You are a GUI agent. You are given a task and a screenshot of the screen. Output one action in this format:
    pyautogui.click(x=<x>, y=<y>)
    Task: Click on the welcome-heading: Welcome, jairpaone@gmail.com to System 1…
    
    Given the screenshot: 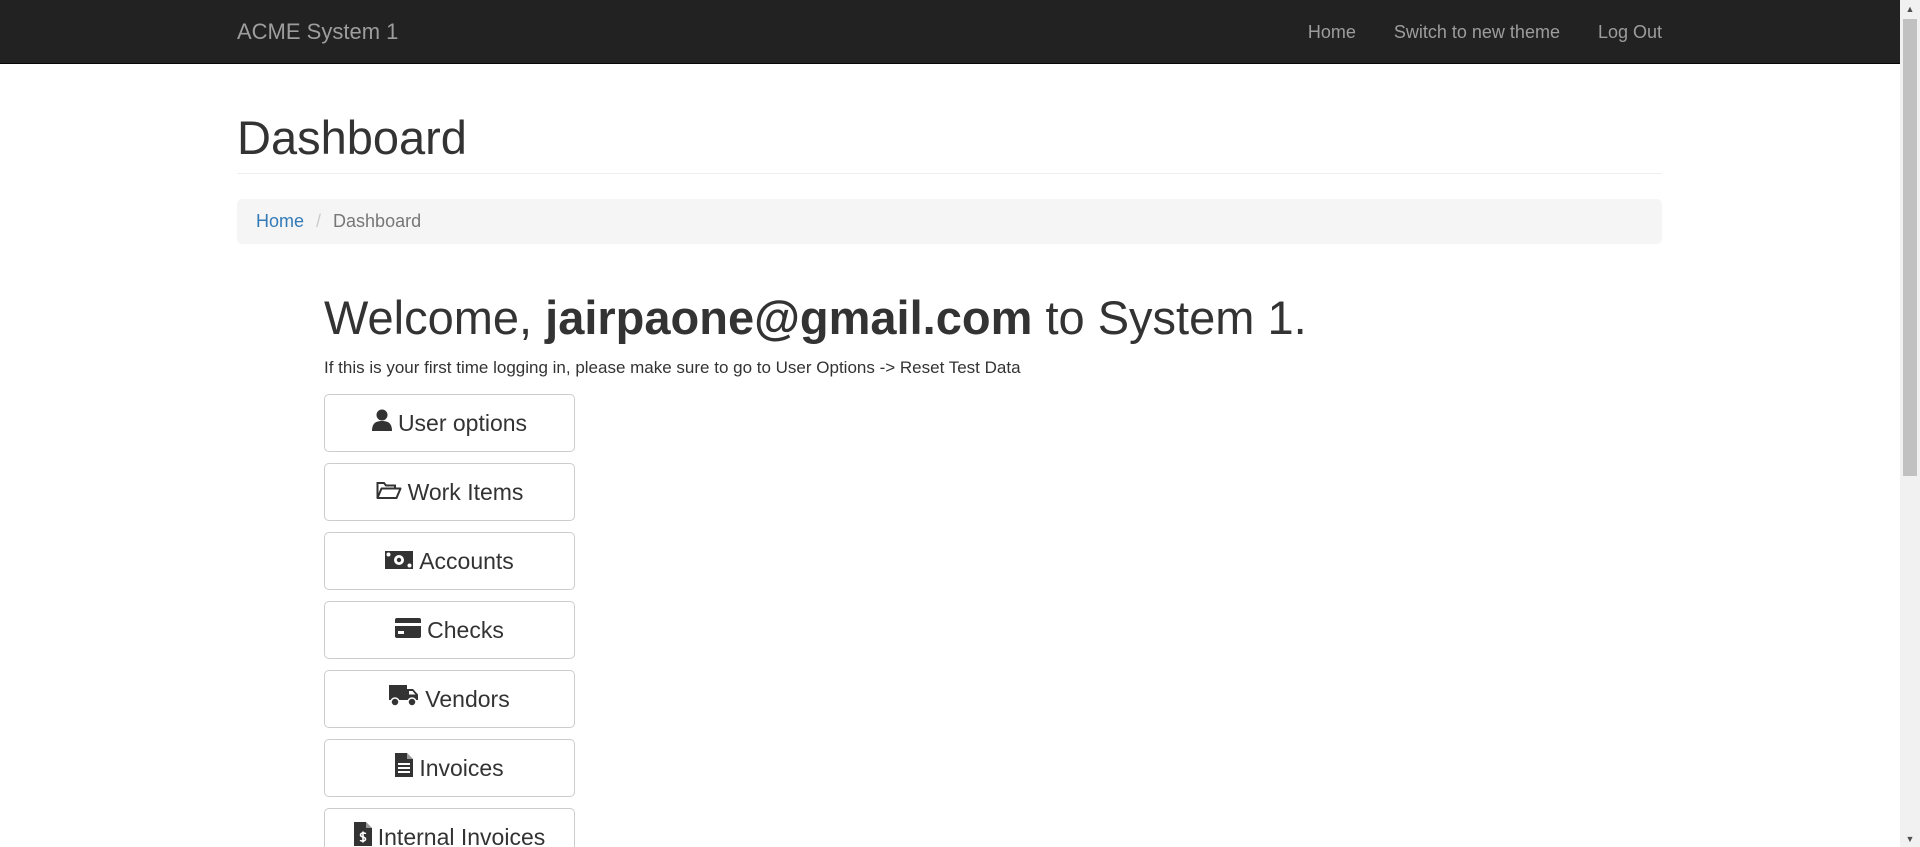 What is the action you would take?
    pyautogui.click(x=815, y=318)
    